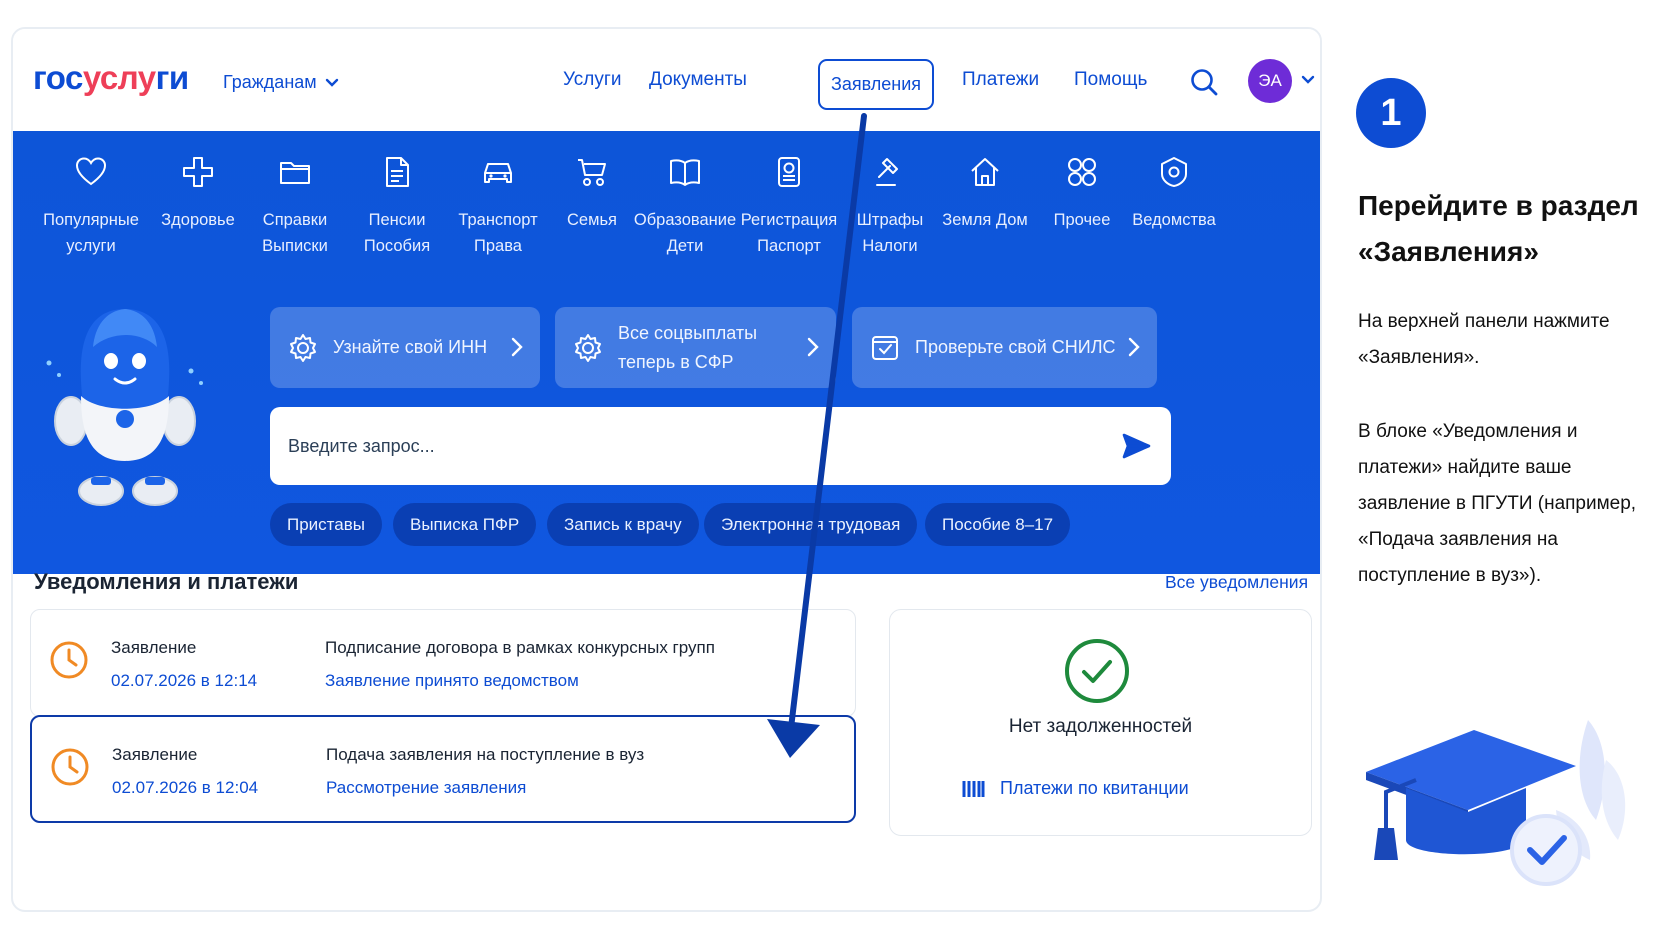 The image size is (1672, 941). What do you see at coordinates (685, 207) in the screenshot?
I see `category-education: Образование Дети` at bounding box center [685, 207].